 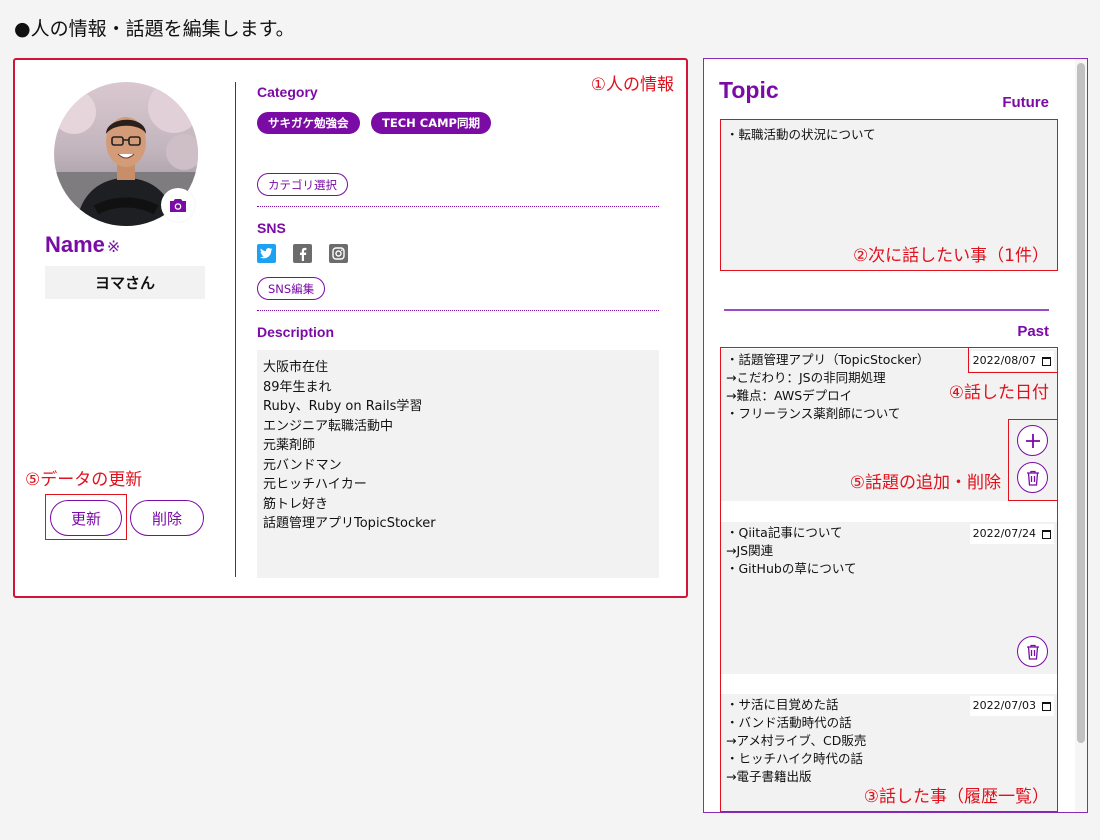 I want to click on category-chip: TECH CAMP同期, so click(x=431, y=123).